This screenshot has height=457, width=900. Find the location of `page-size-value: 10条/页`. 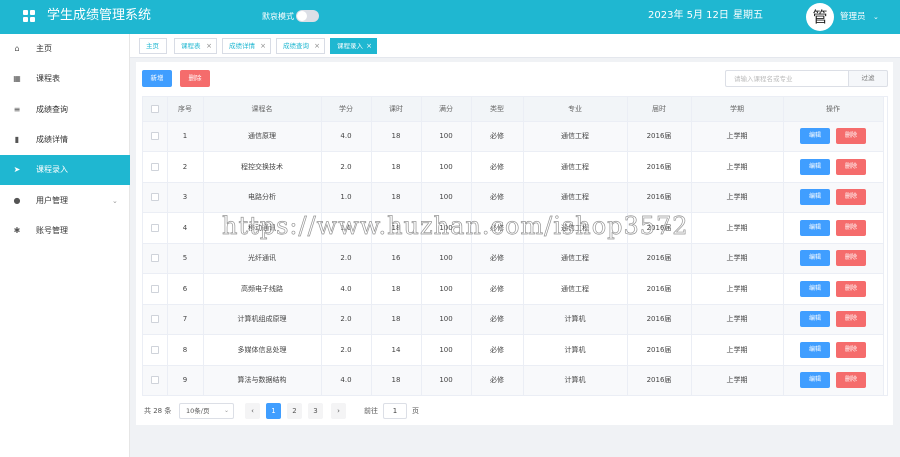

page-size-value: 10条/页 is located at coordinates (198, 411).